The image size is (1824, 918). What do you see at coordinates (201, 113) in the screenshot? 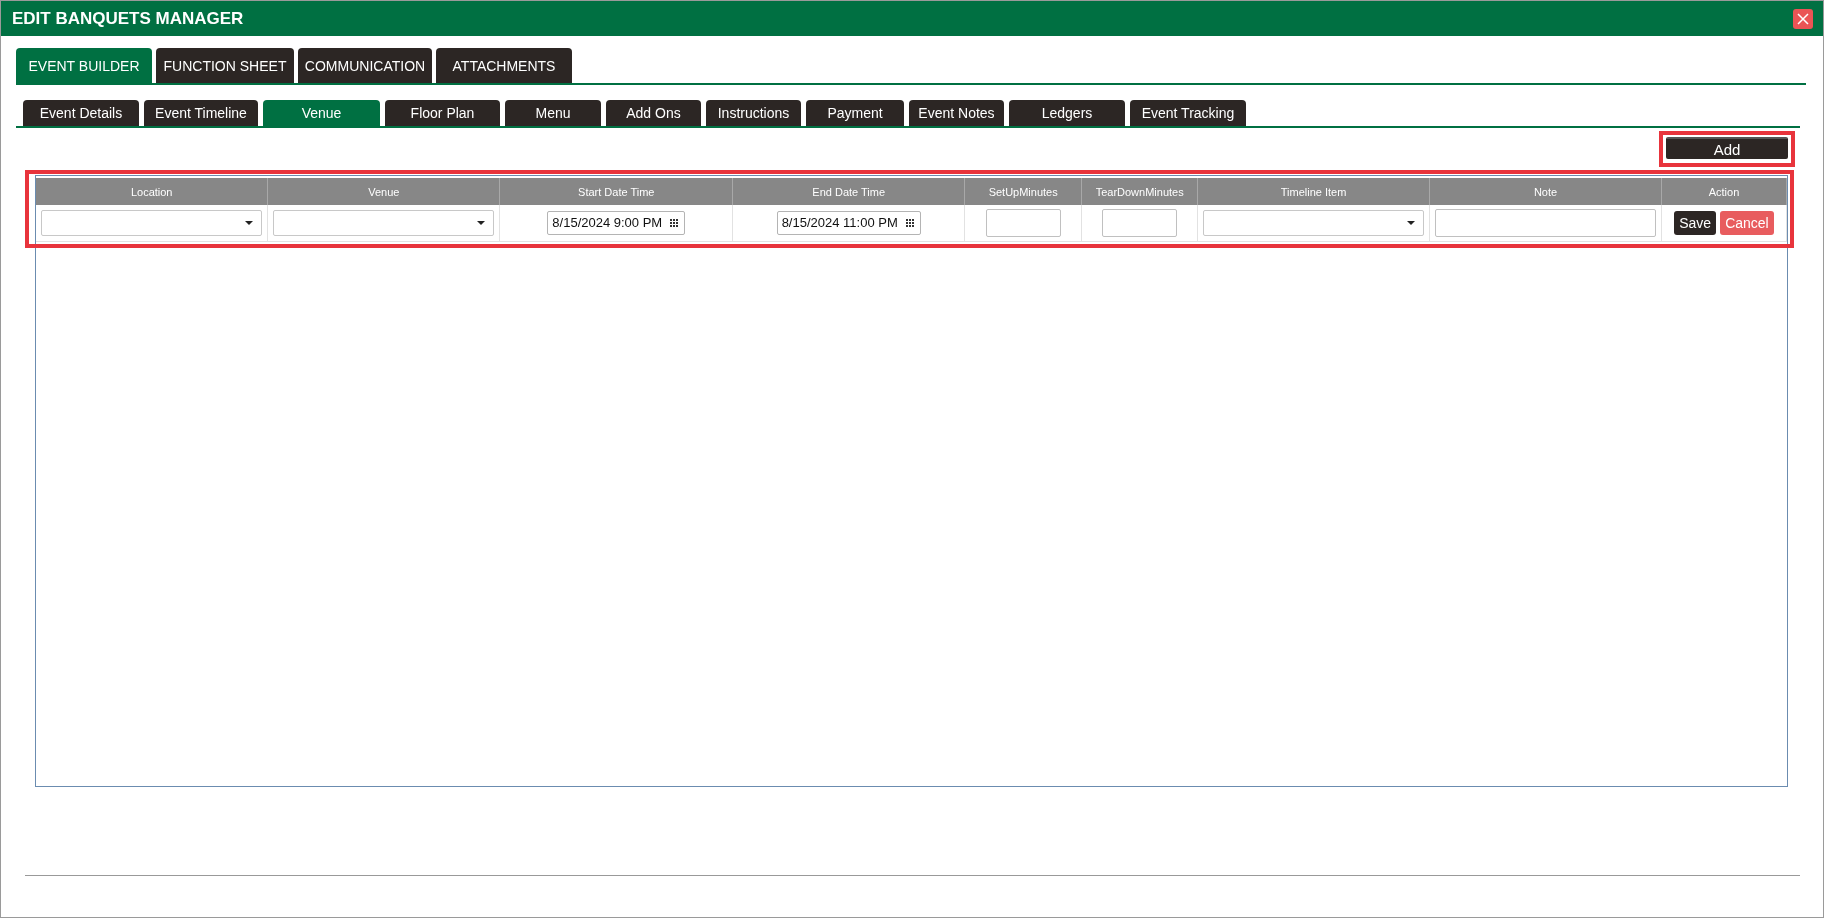
I see `tab: Event Timeline` at bounding box center [201, 113].